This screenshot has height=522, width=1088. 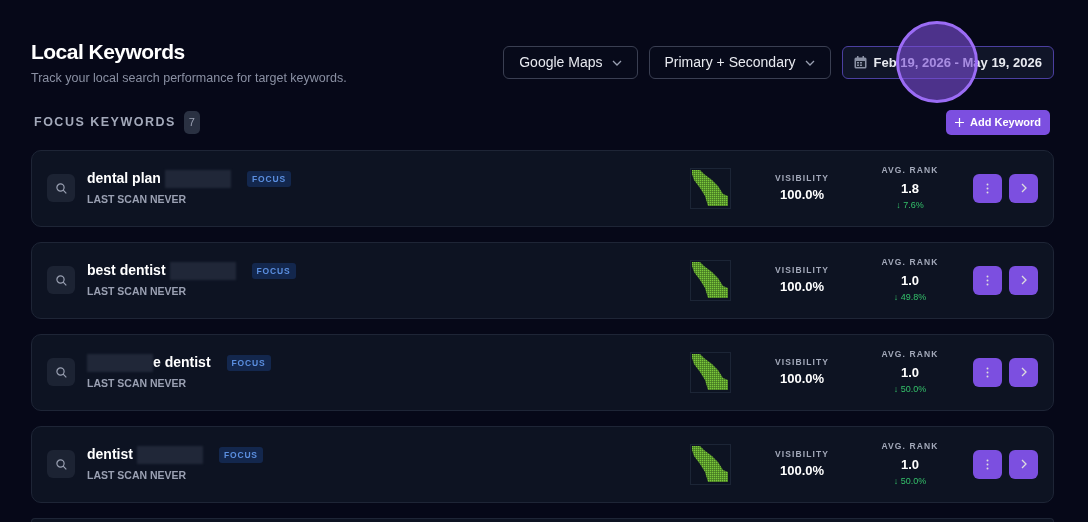 I want to click on keyword-count: 7, so click(x=191, y=122).